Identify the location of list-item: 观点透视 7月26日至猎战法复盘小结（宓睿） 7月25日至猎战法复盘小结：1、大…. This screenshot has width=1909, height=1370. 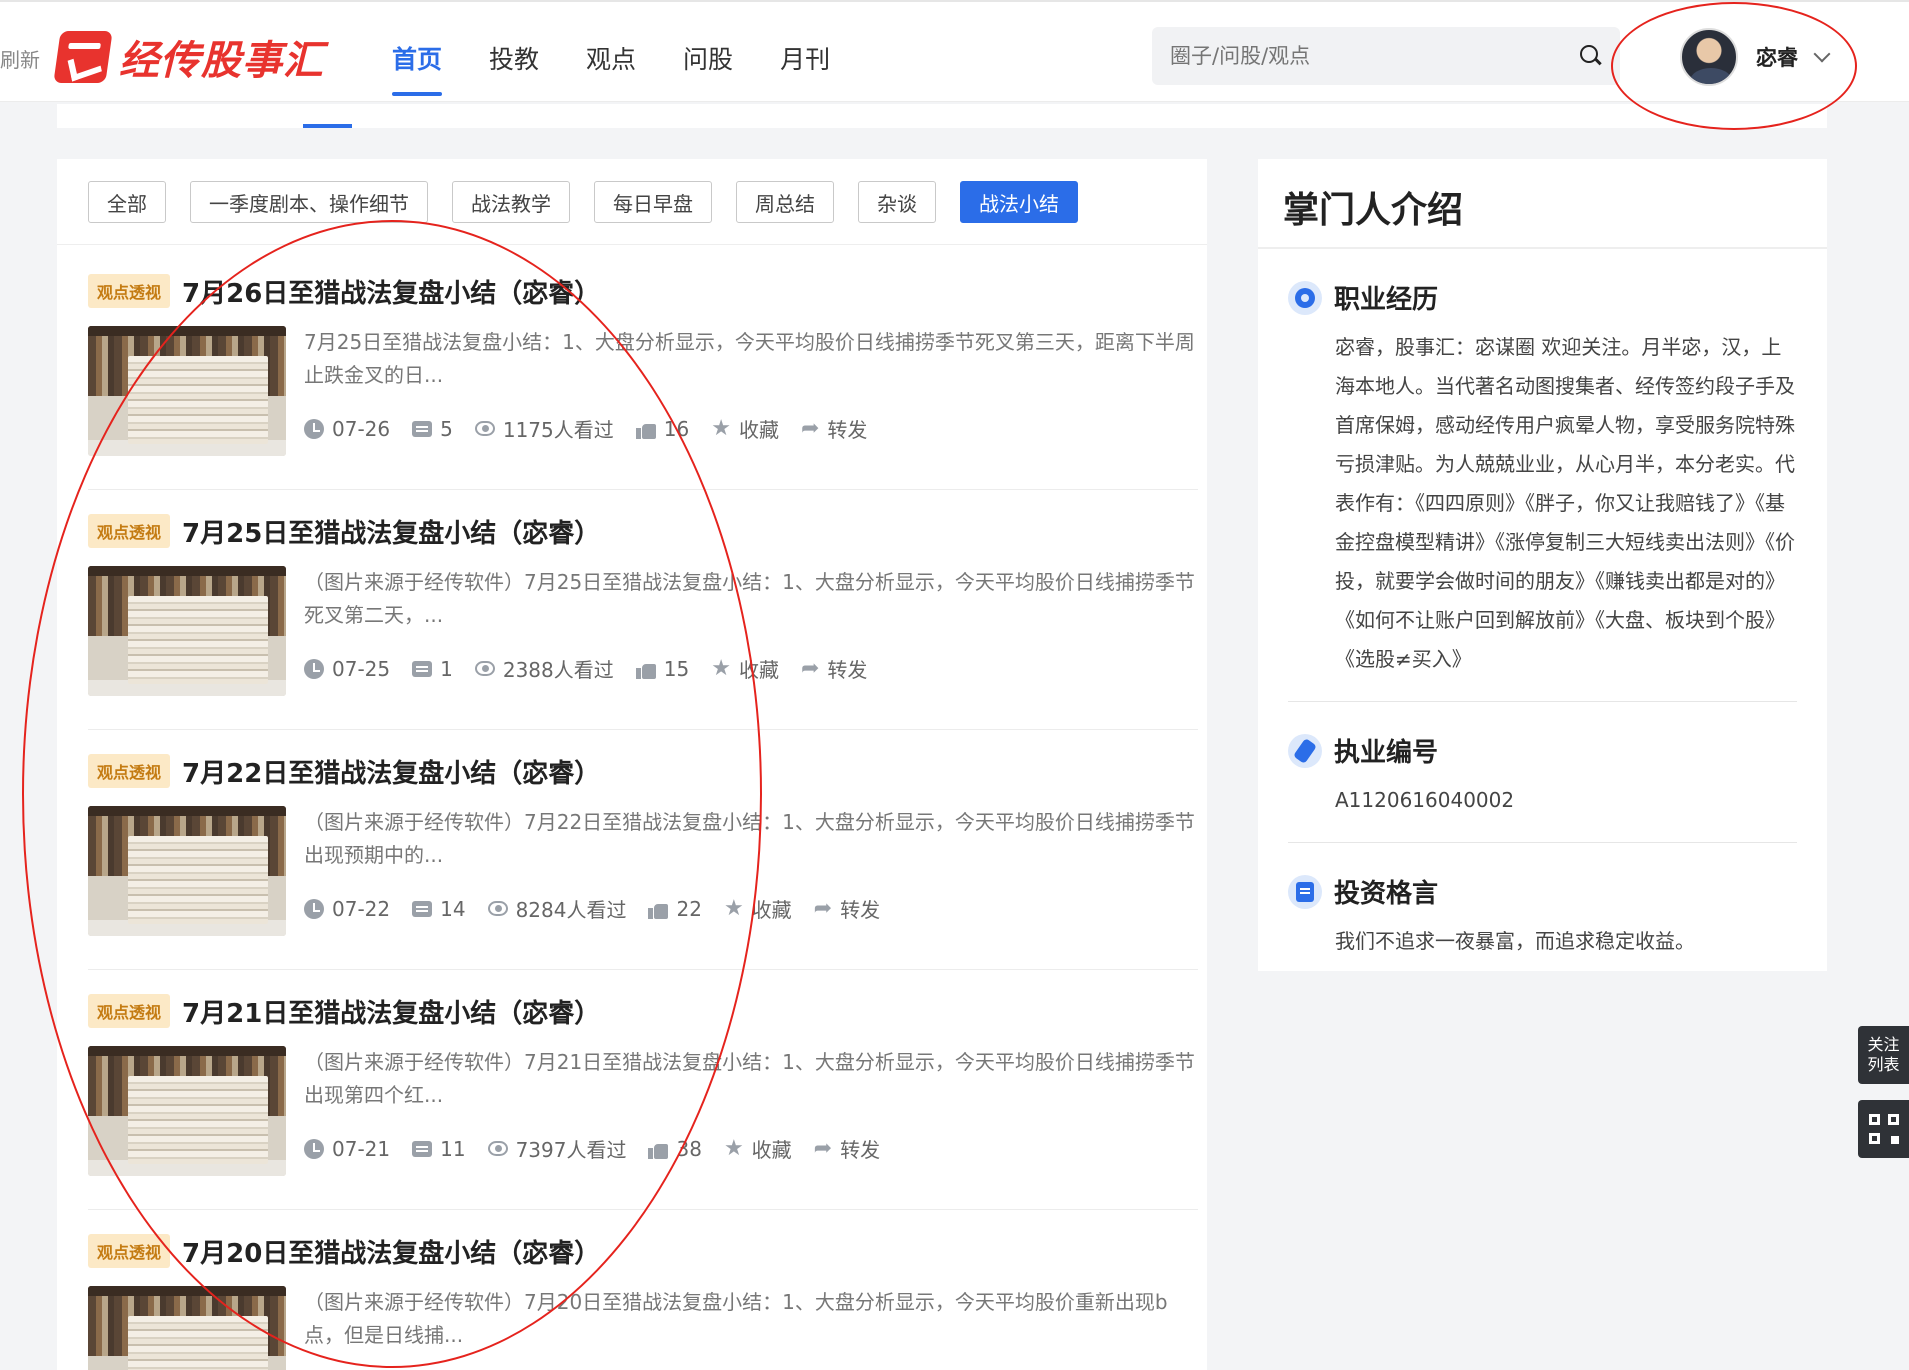
(643, 380).